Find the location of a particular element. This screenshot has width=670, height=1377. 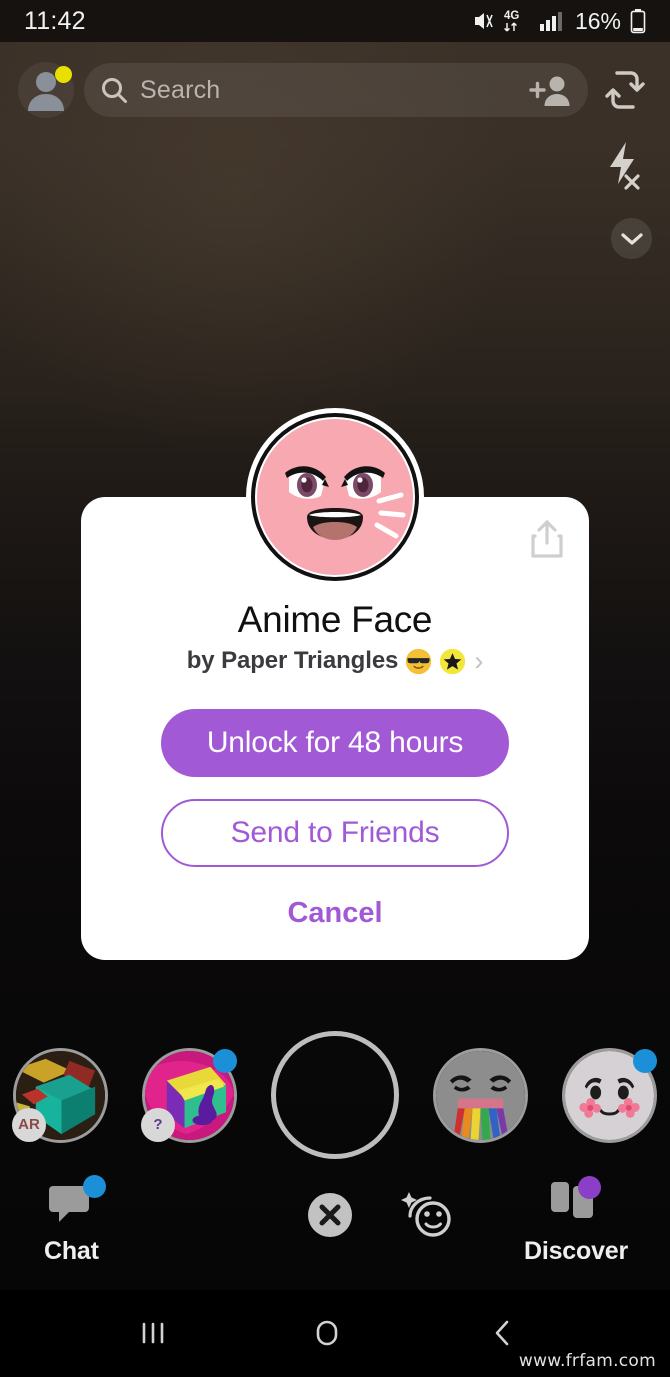

lens-avatar is located at coordinates (335, 497).